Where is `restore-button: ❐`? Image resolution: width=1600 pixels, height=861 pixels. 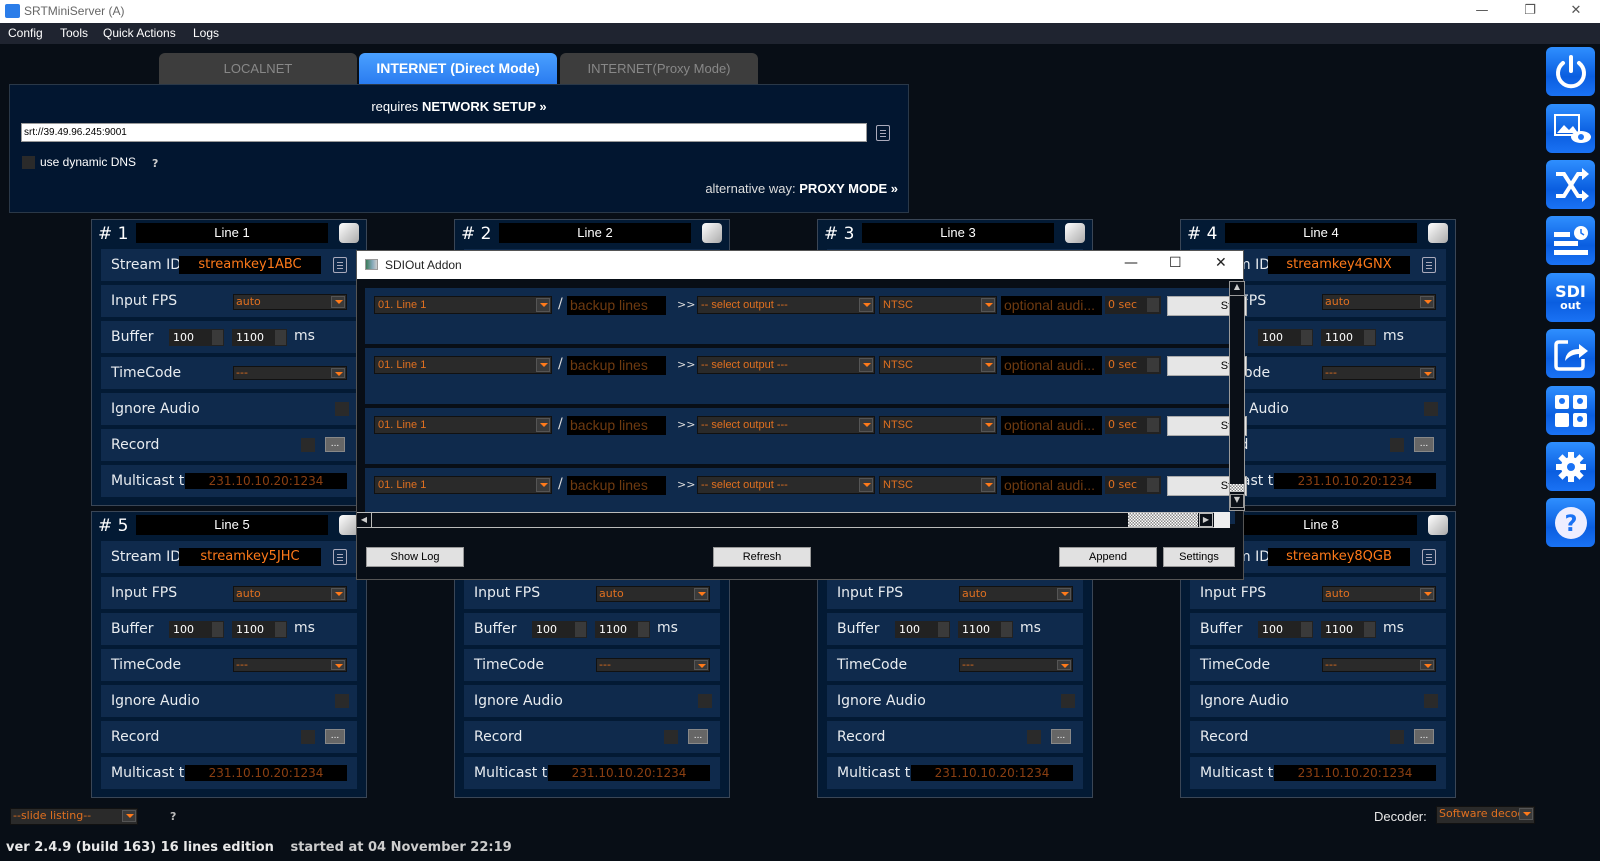 restore-button: ❐ is located at coordinates (1530, 11).